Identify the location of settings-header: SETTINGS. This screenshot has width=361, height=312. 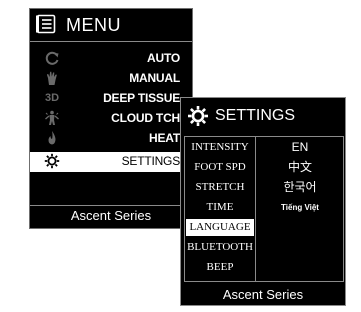
(263, 116).